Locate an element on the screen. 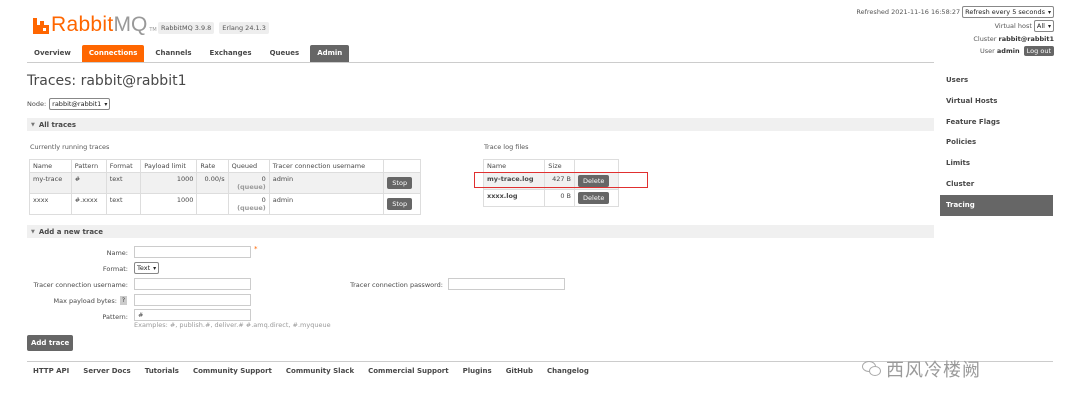 The height and width of the screenshot is (416, 1080). footer-link-tutorials: Tutorials is located at coordinates (162, 371).